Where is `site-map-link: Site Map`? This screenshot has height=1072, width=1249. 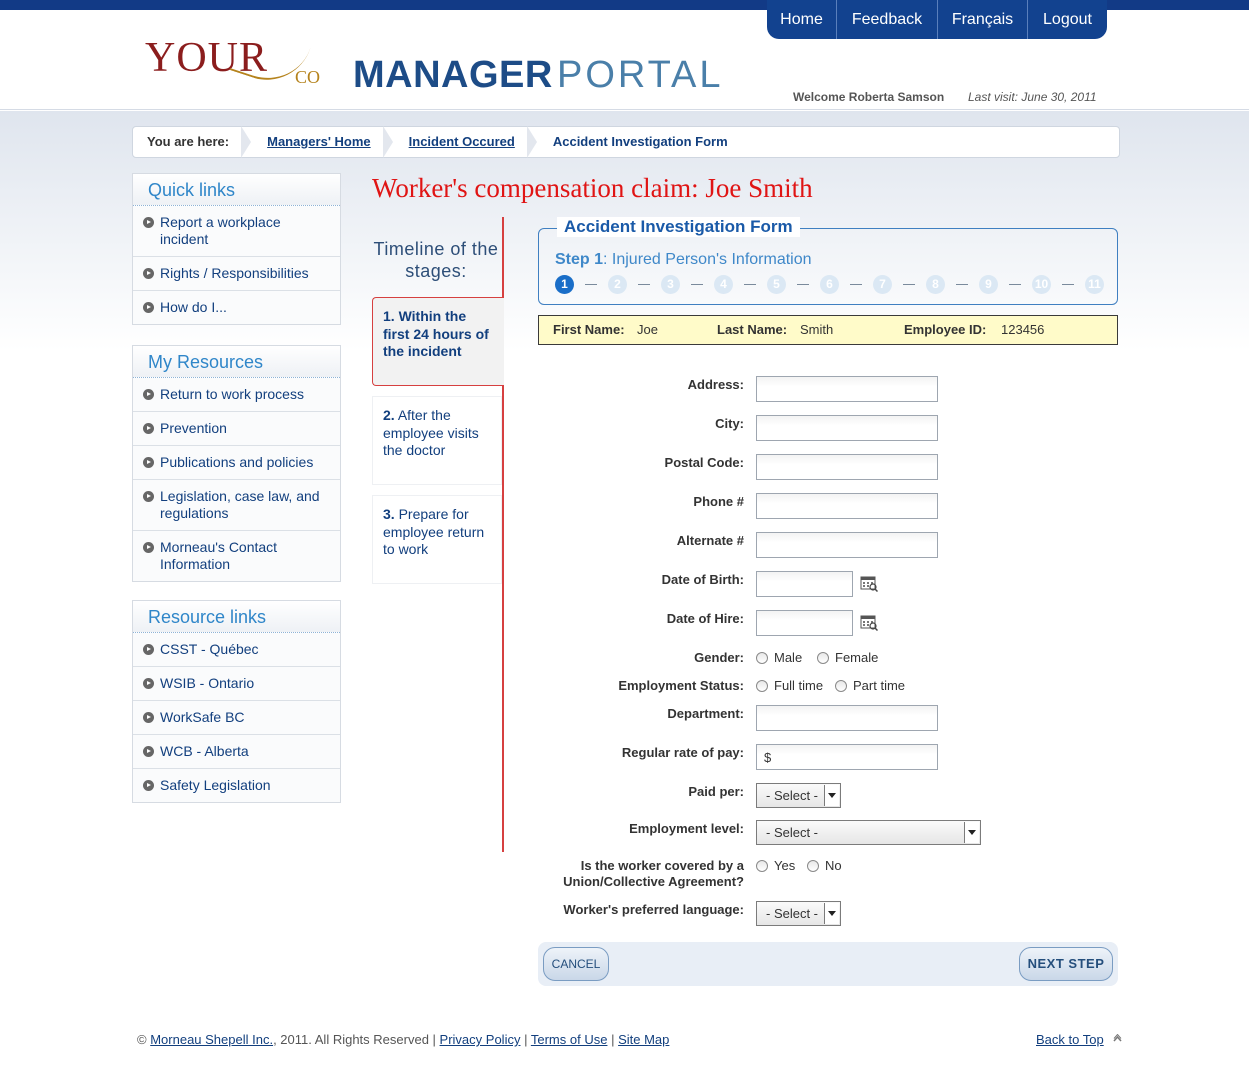 site-map-link: Site Map is located at coordinates (643, 1039).